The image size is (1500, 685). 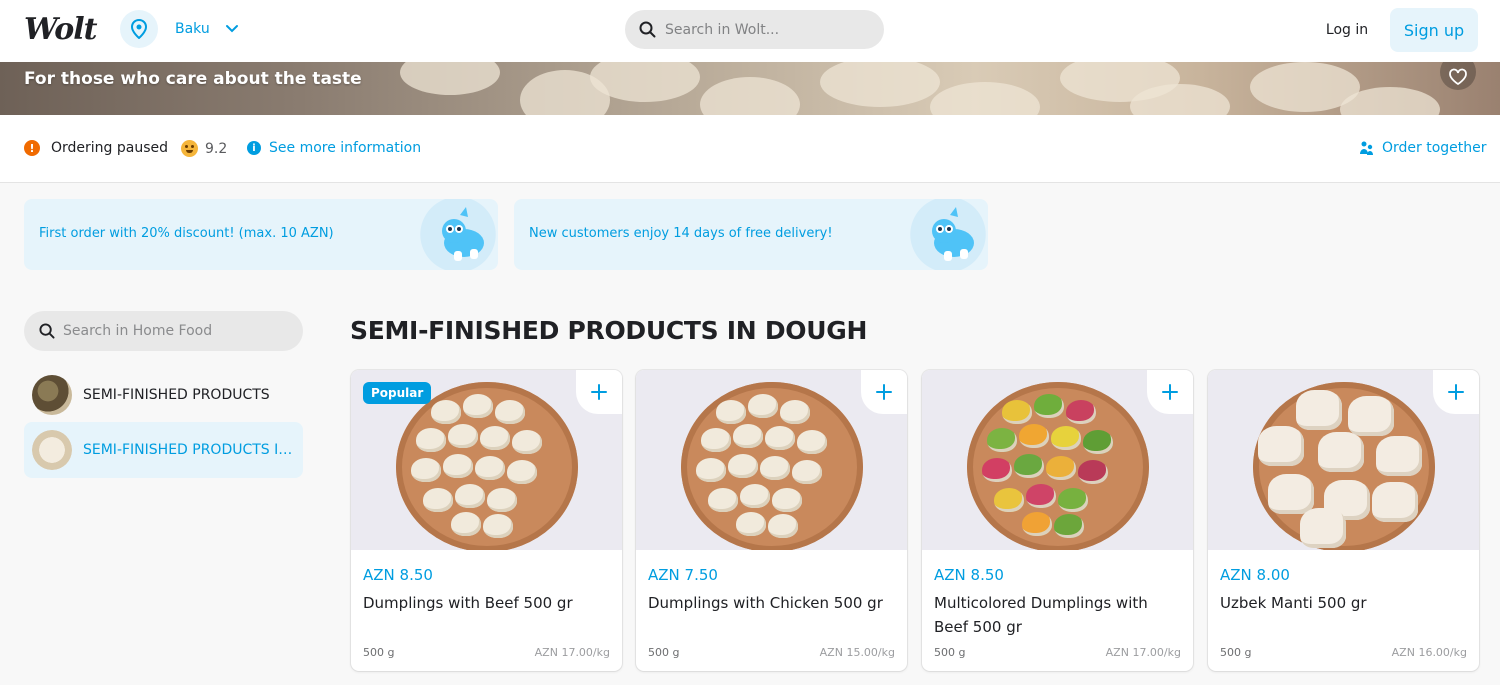 I want to click on see-more-information-link: i See more information, so click(x=334, y=148).